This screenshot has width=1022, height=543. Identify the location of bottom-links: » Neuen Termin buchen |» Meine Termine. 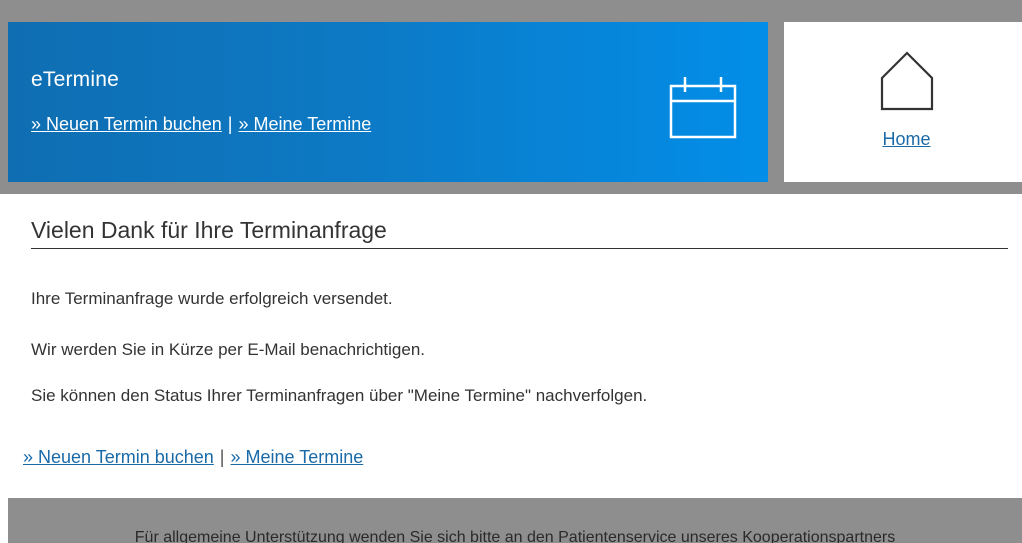
(193, 457).